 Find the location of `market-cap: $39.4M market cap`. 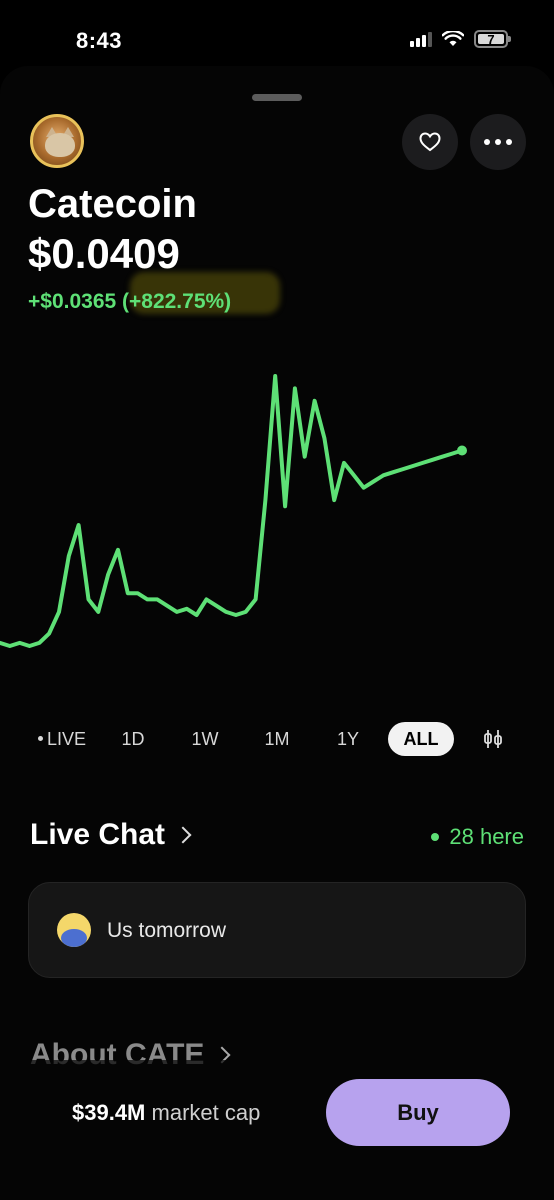

market-cap: $39.4M market cap is located at coordinates (166, 1113).